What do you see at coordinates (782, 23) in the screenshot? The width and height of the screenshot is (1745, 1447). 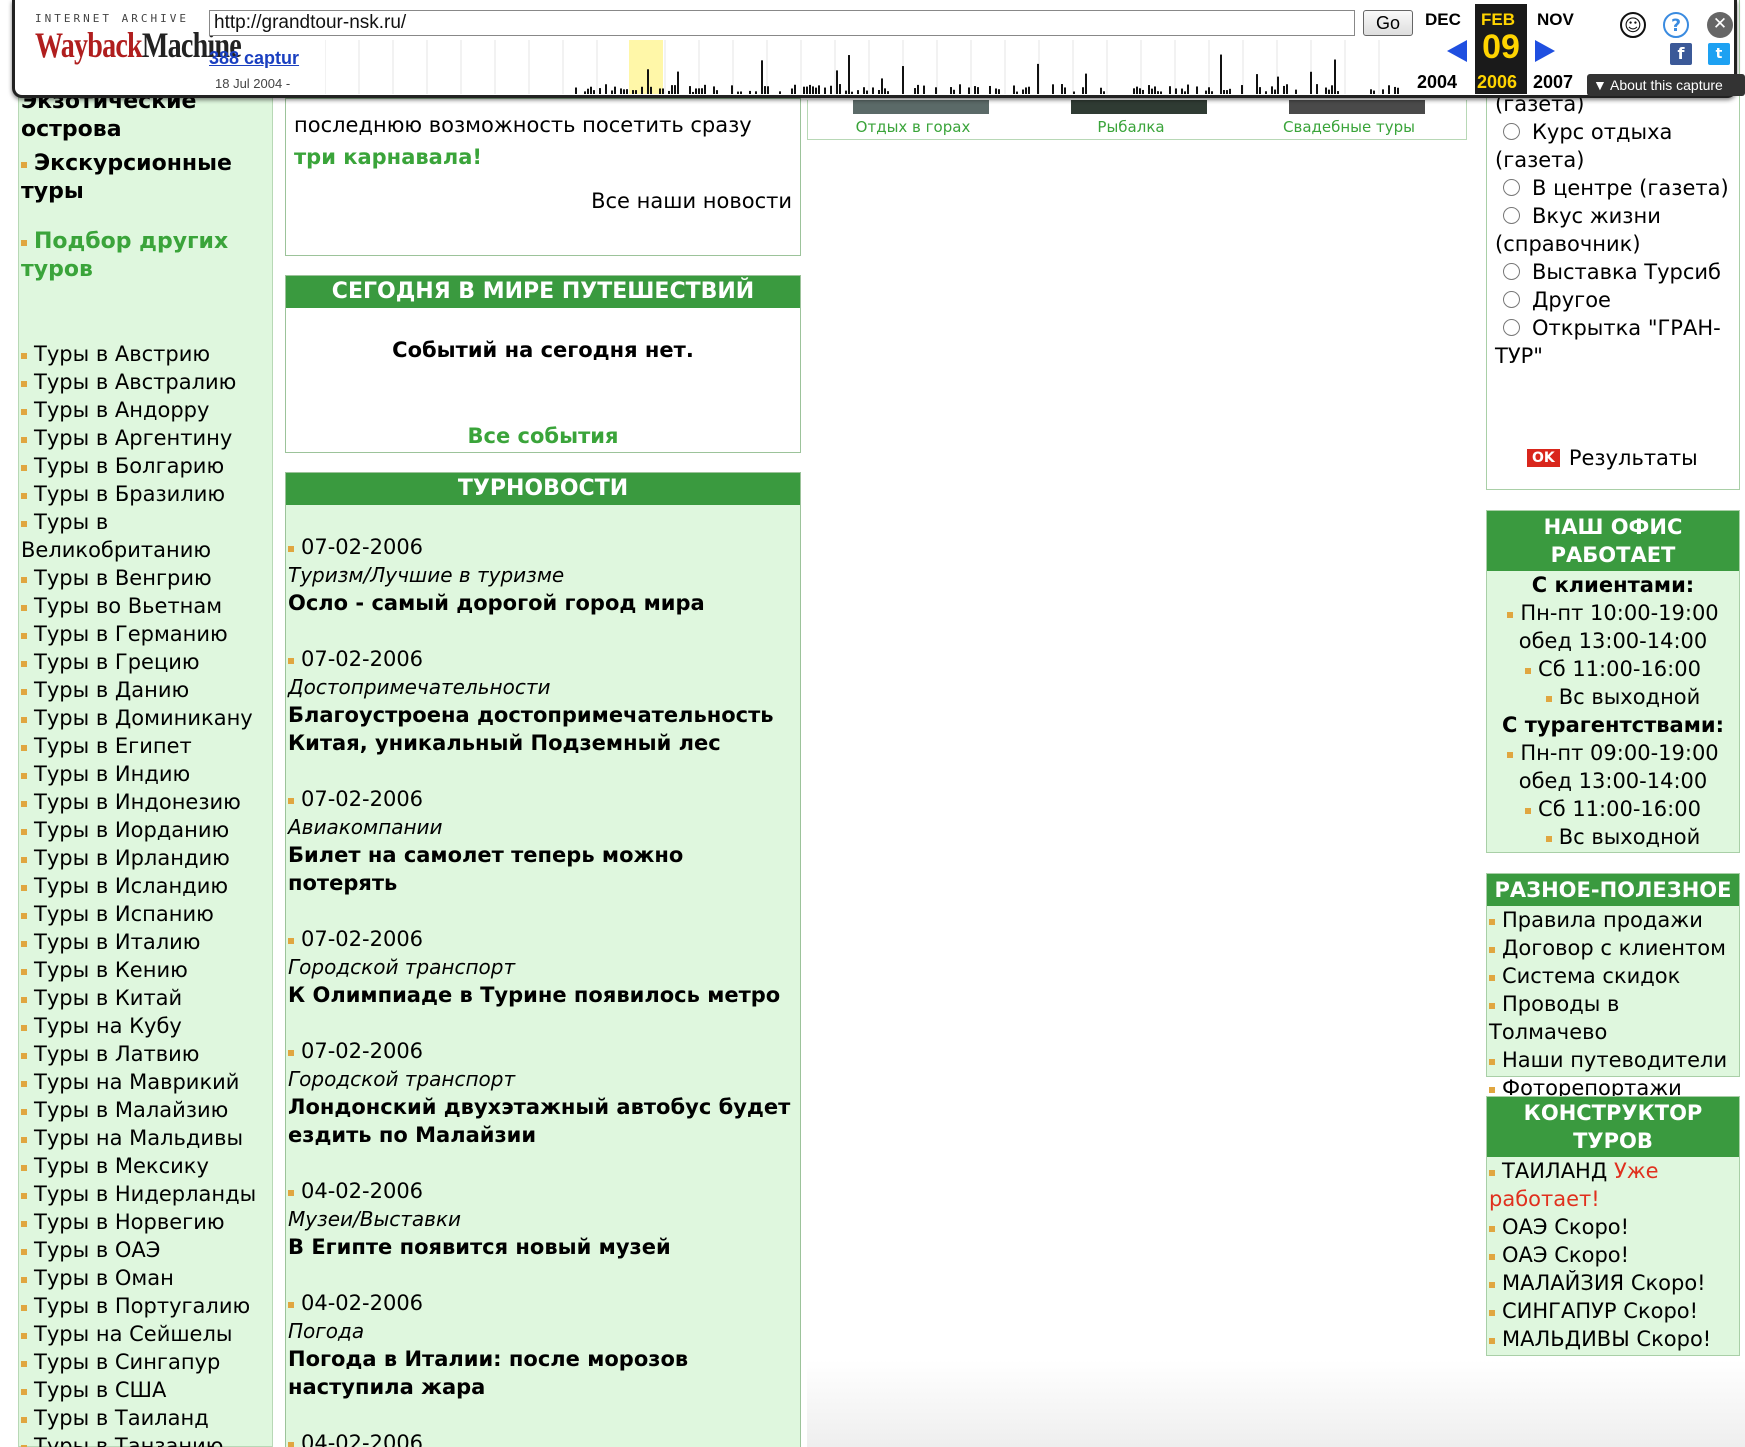 I see `wayback-url-input` at bounding box center [782, 23].